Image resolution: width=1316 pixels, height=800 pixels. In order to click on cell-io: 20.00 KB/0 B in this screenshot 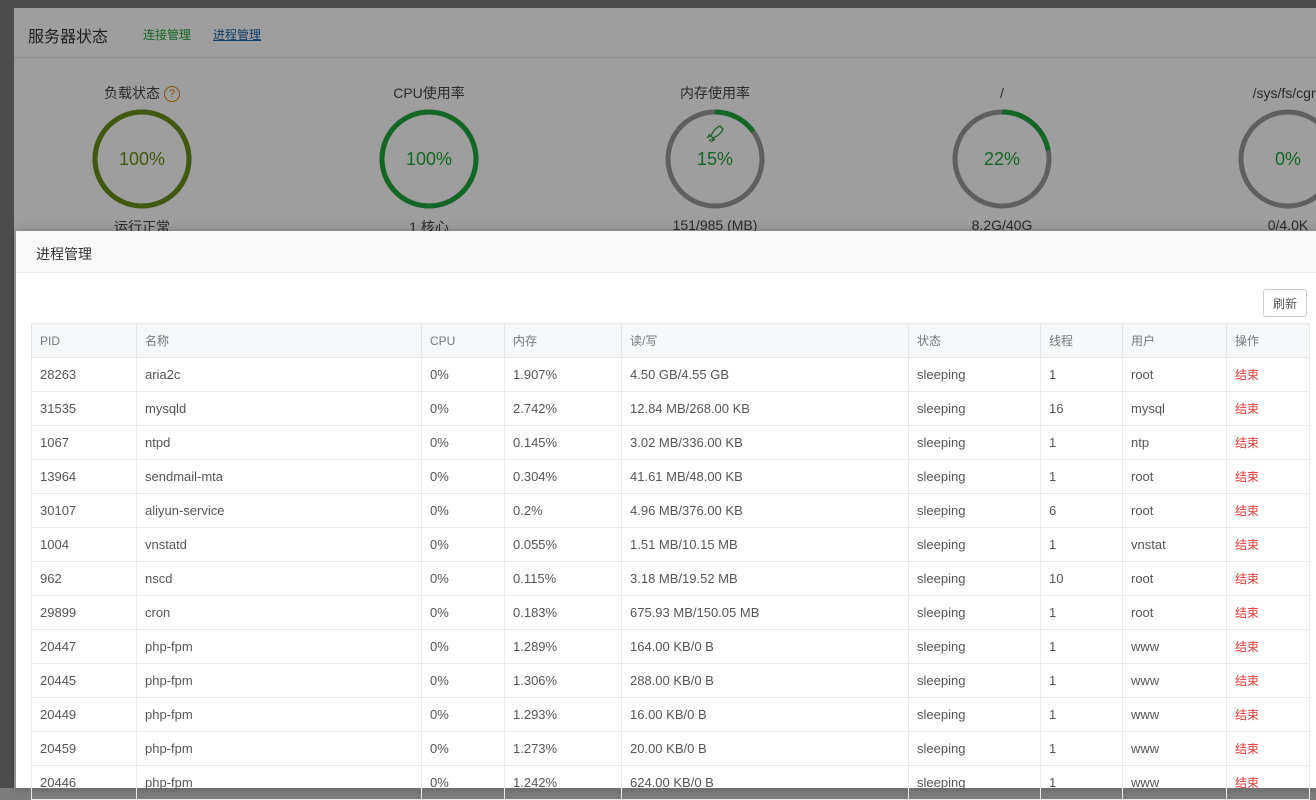, I will do `click(765, 748)`.